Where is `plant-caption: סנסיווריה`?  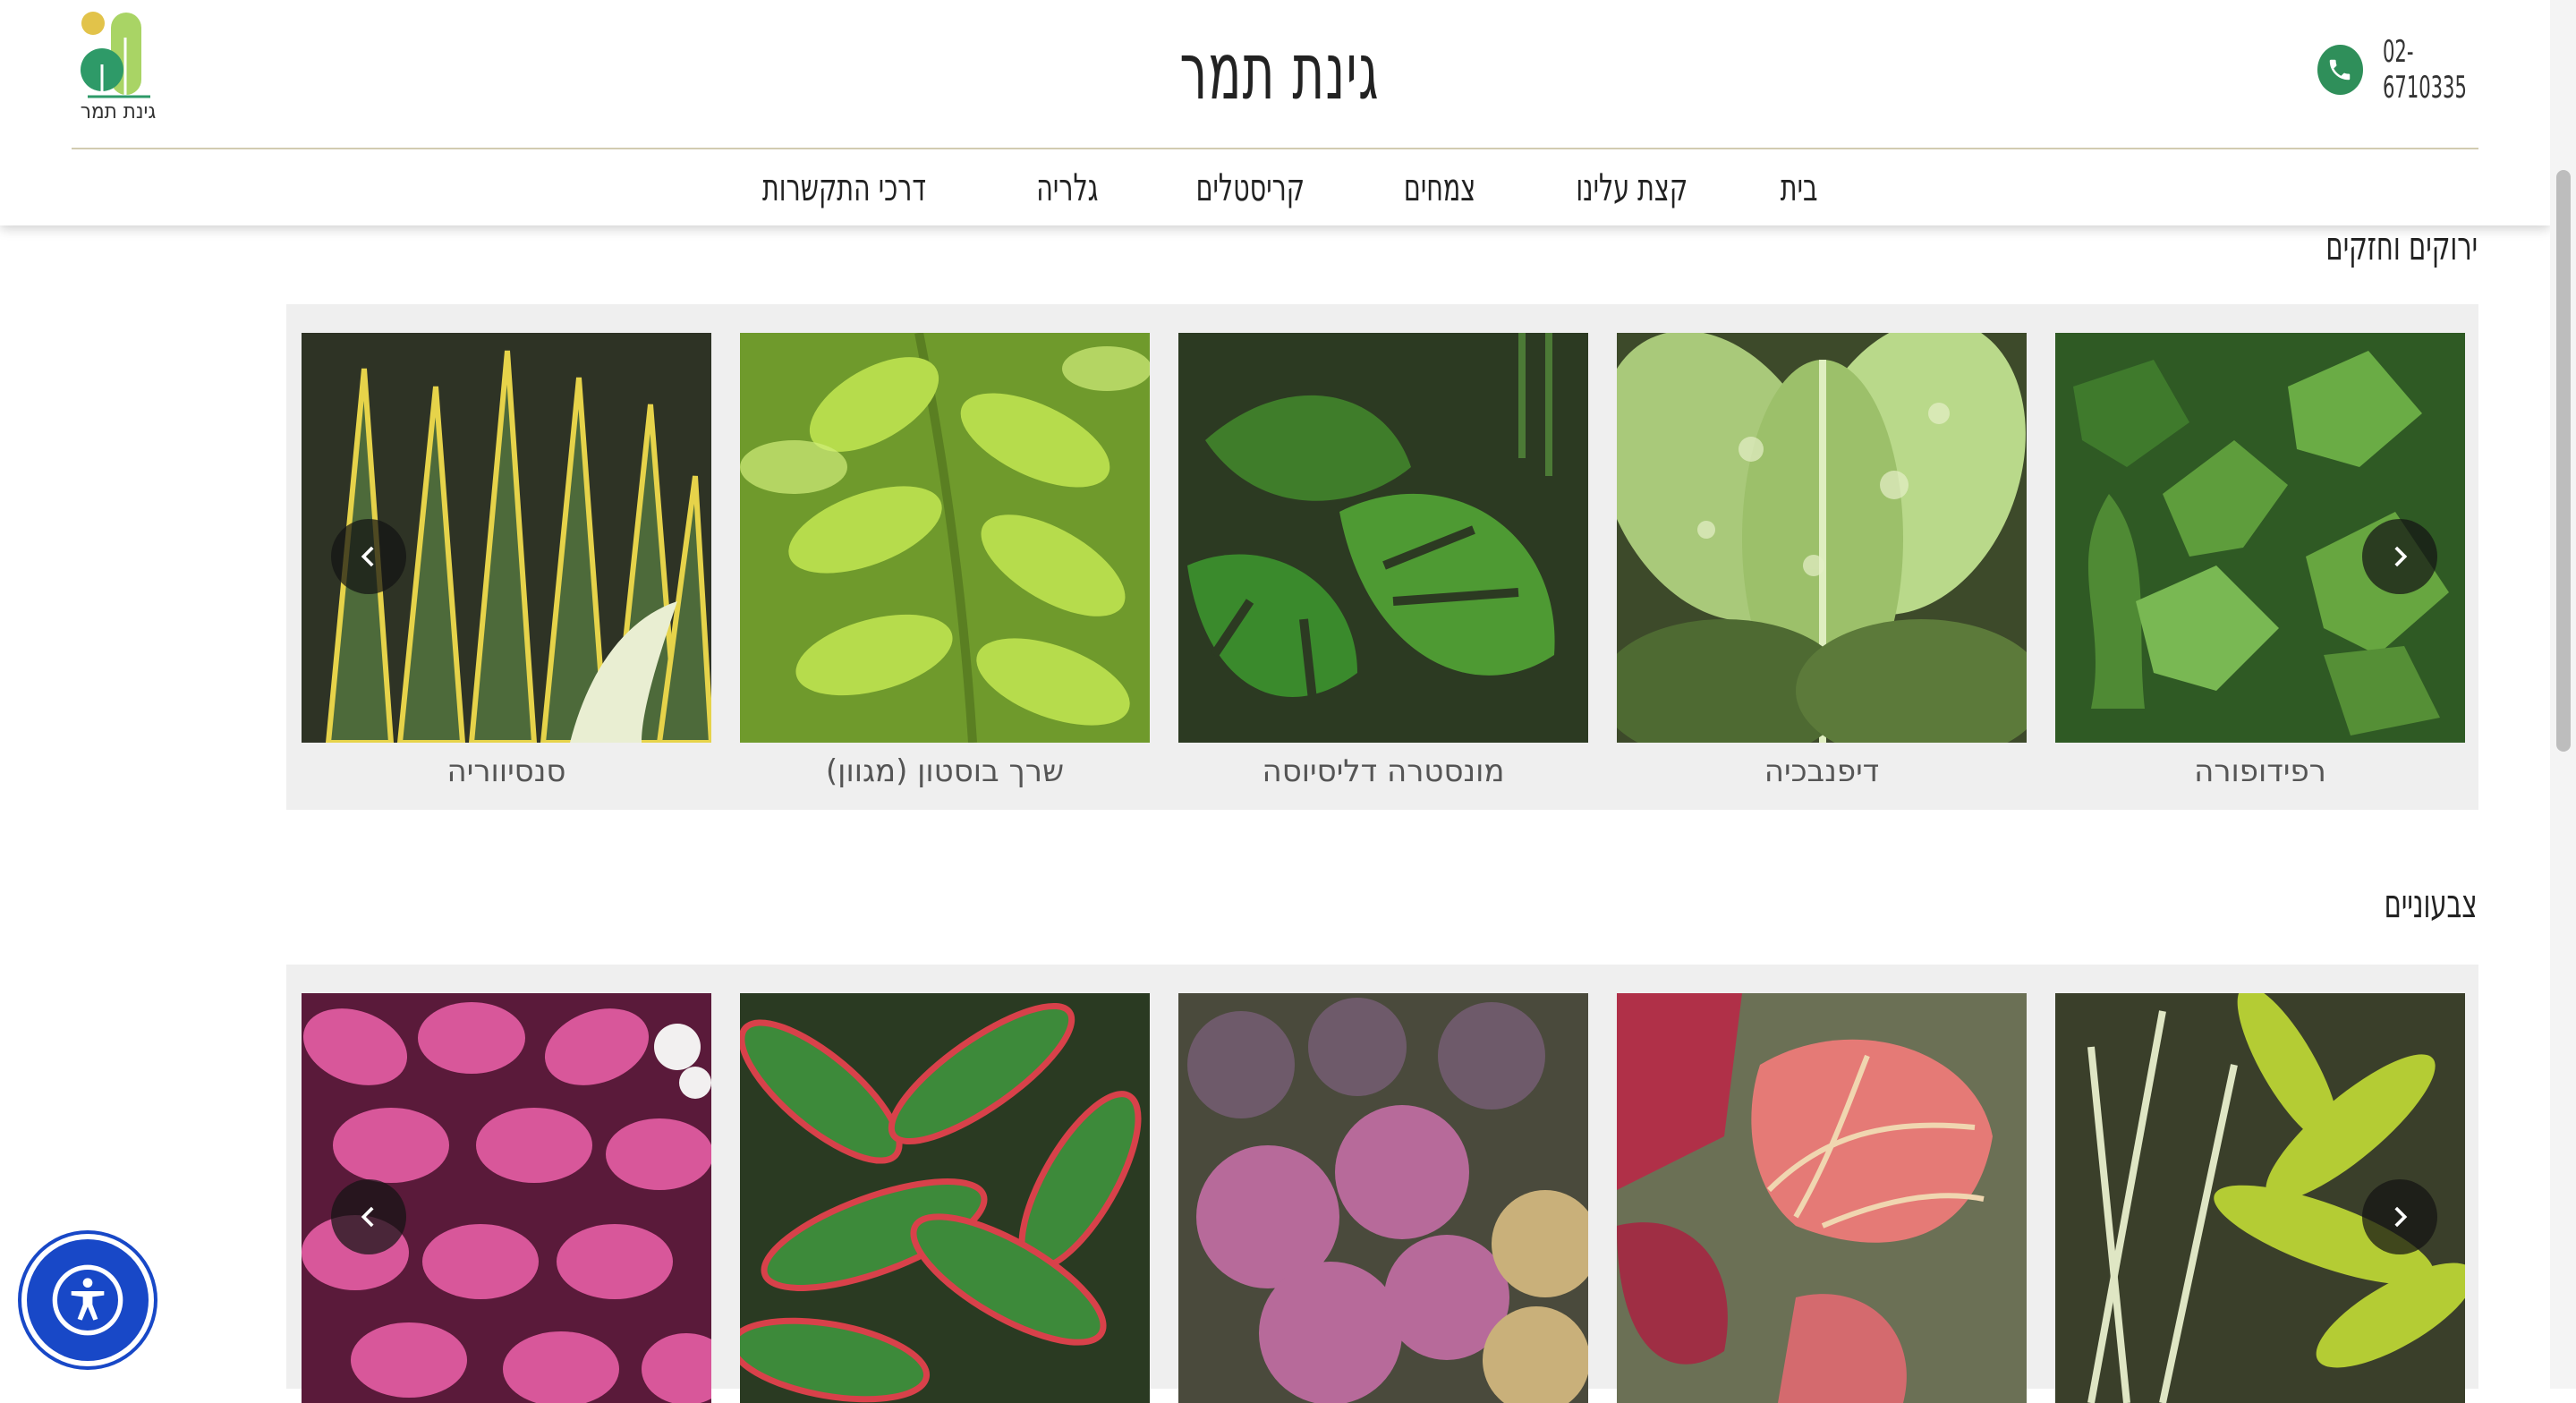
plant-caption: סנסיווריה is located at coordinates (507, 771).